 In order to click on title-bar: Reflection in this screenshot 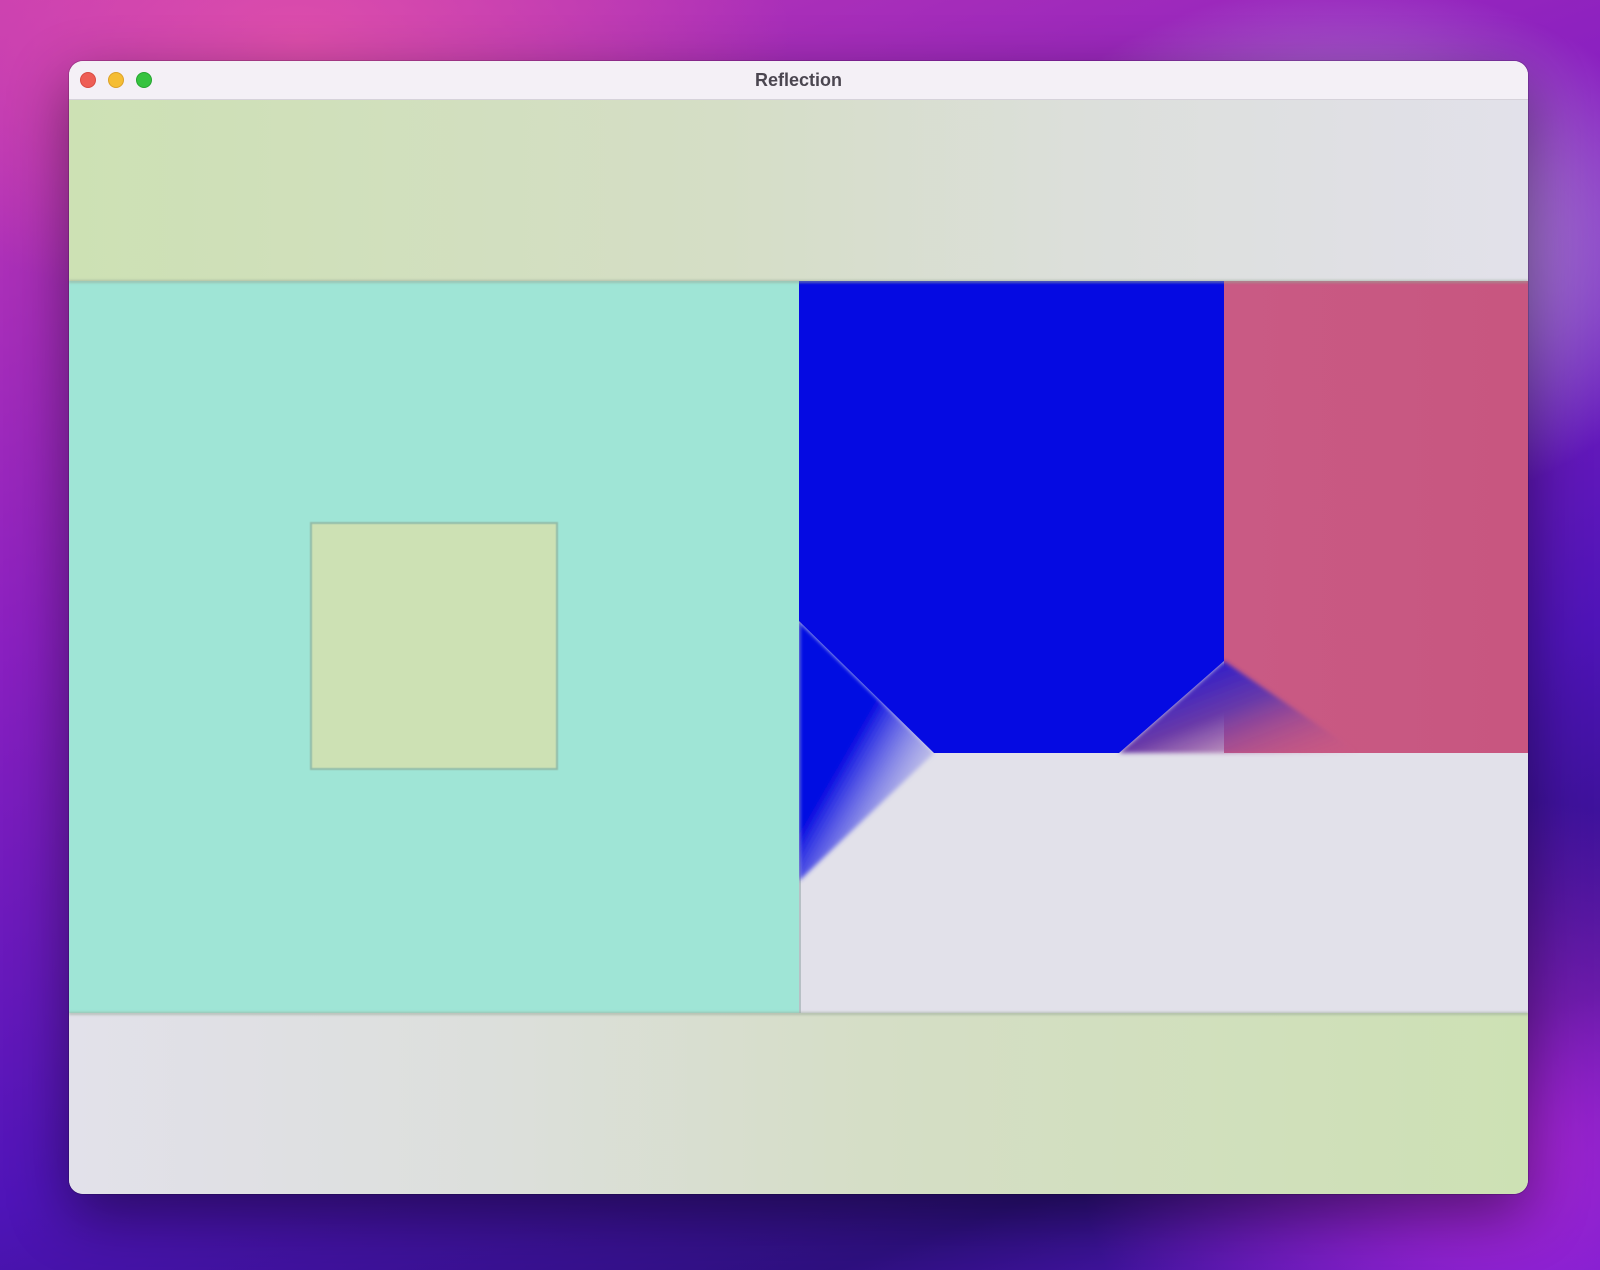, I will do `click(798, 80)`.